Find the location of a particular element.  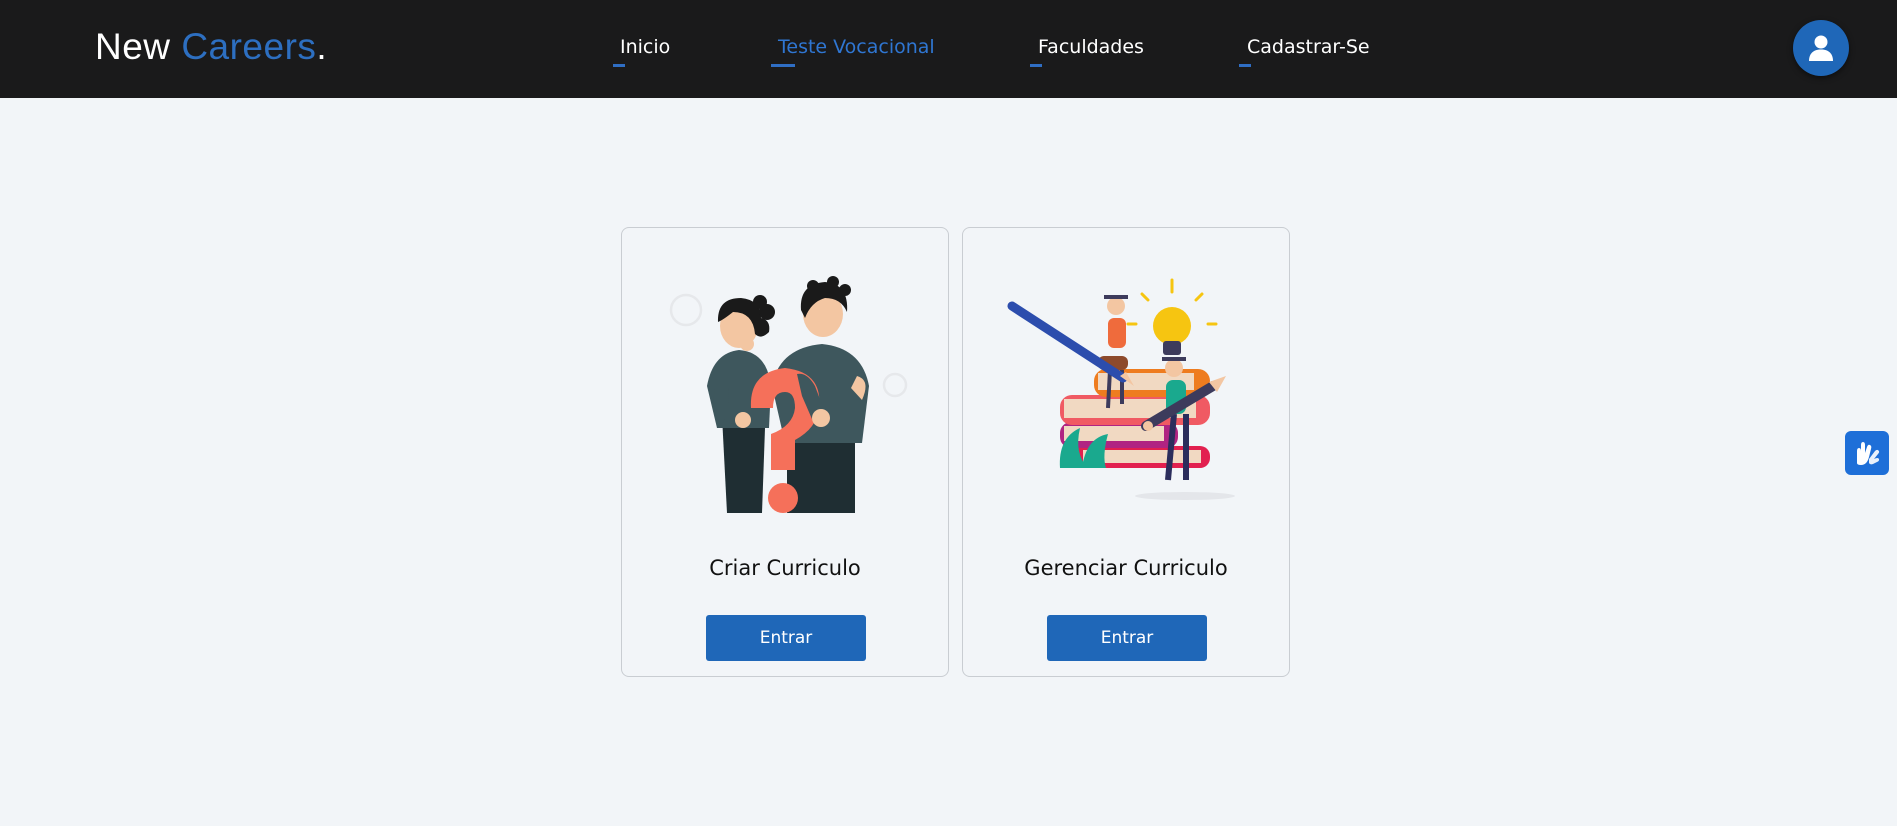

nav-item-teste-vocacional: Teste Vocacional is located at coordinates (856, 47).